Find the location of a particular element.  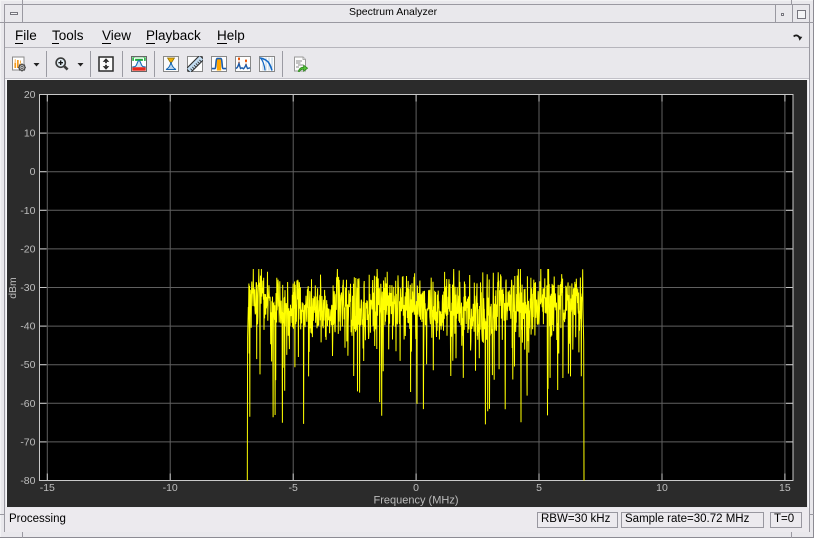

svg-text: dBm is located at coordinates (13, 288).